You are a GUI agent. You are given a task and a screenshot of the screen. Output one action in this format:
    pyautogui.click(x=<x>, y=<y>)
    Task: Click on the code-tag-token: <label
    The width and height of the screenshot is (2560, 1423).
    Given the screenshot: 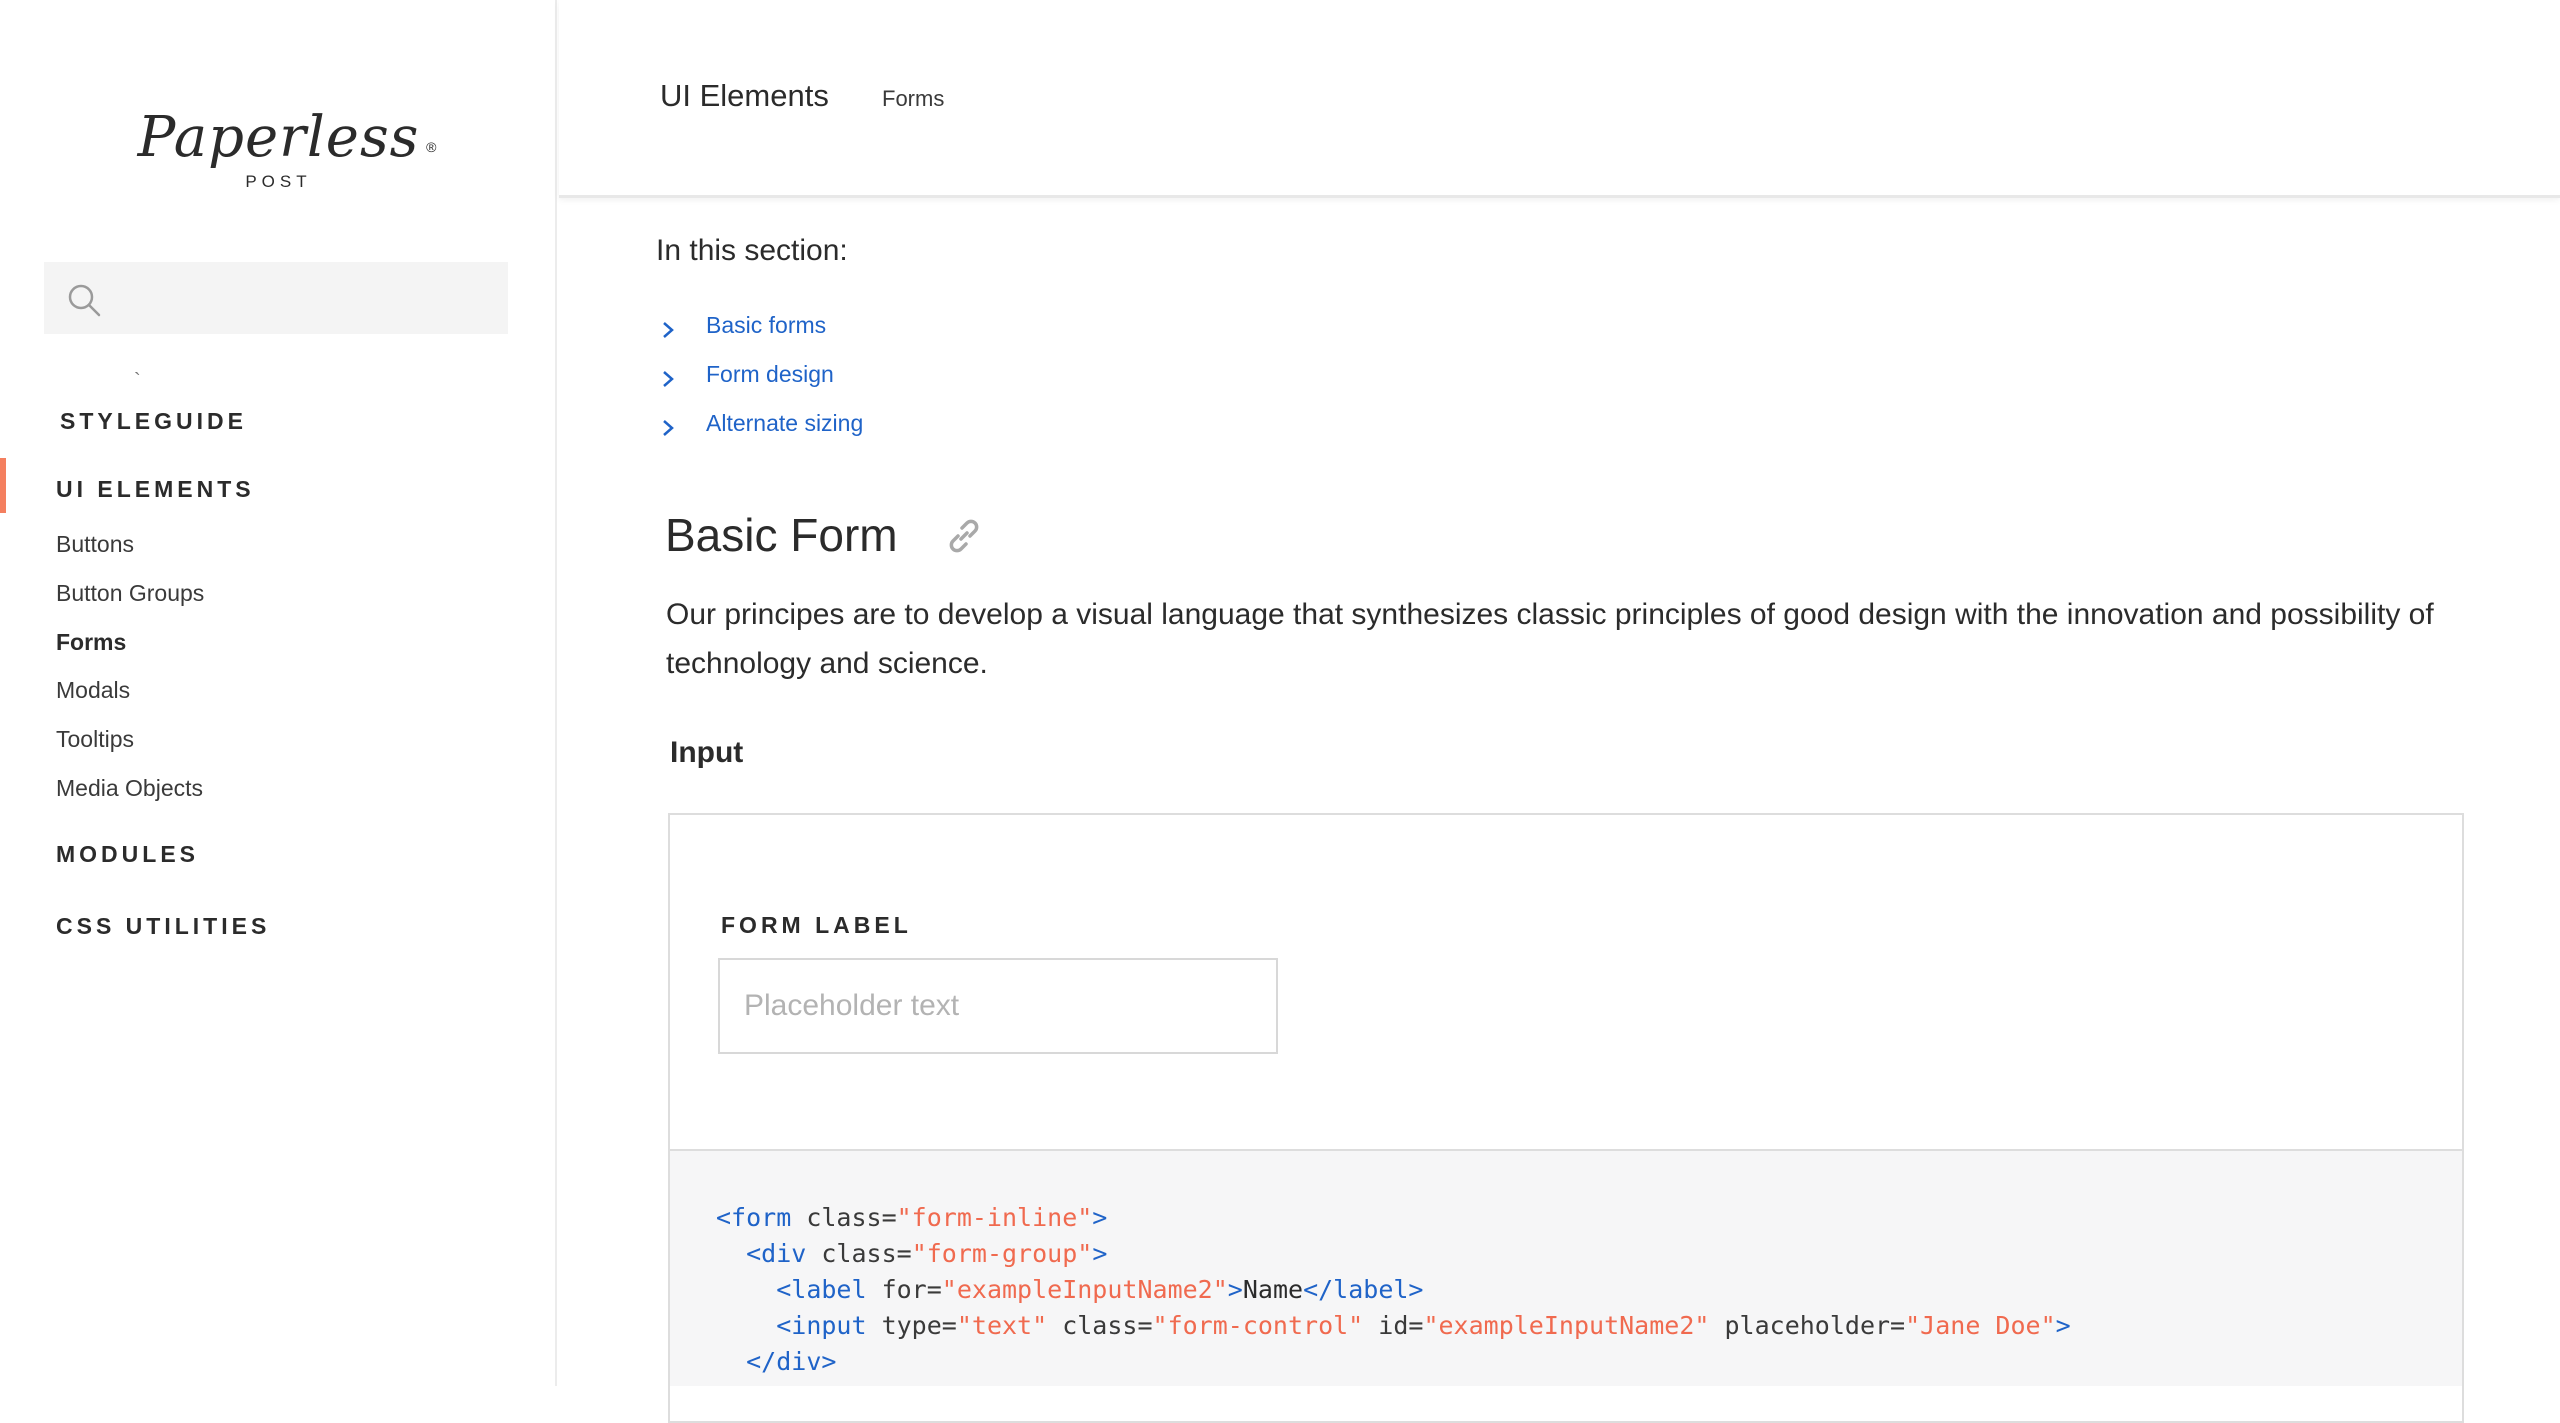 What is the action you would take?
    pyautogui.click(x=821, y=1289)
    